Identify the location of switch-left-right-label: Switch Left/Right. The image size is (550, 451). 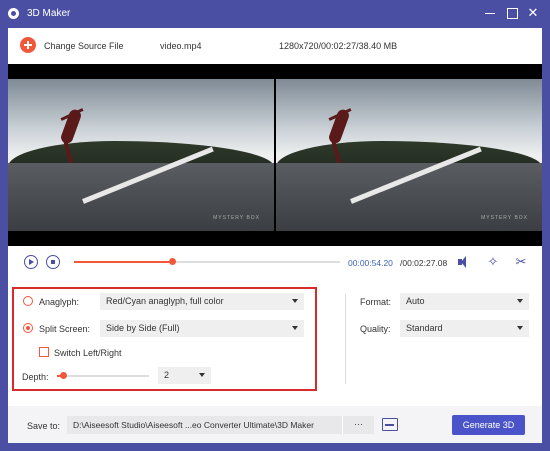
(88, 353).